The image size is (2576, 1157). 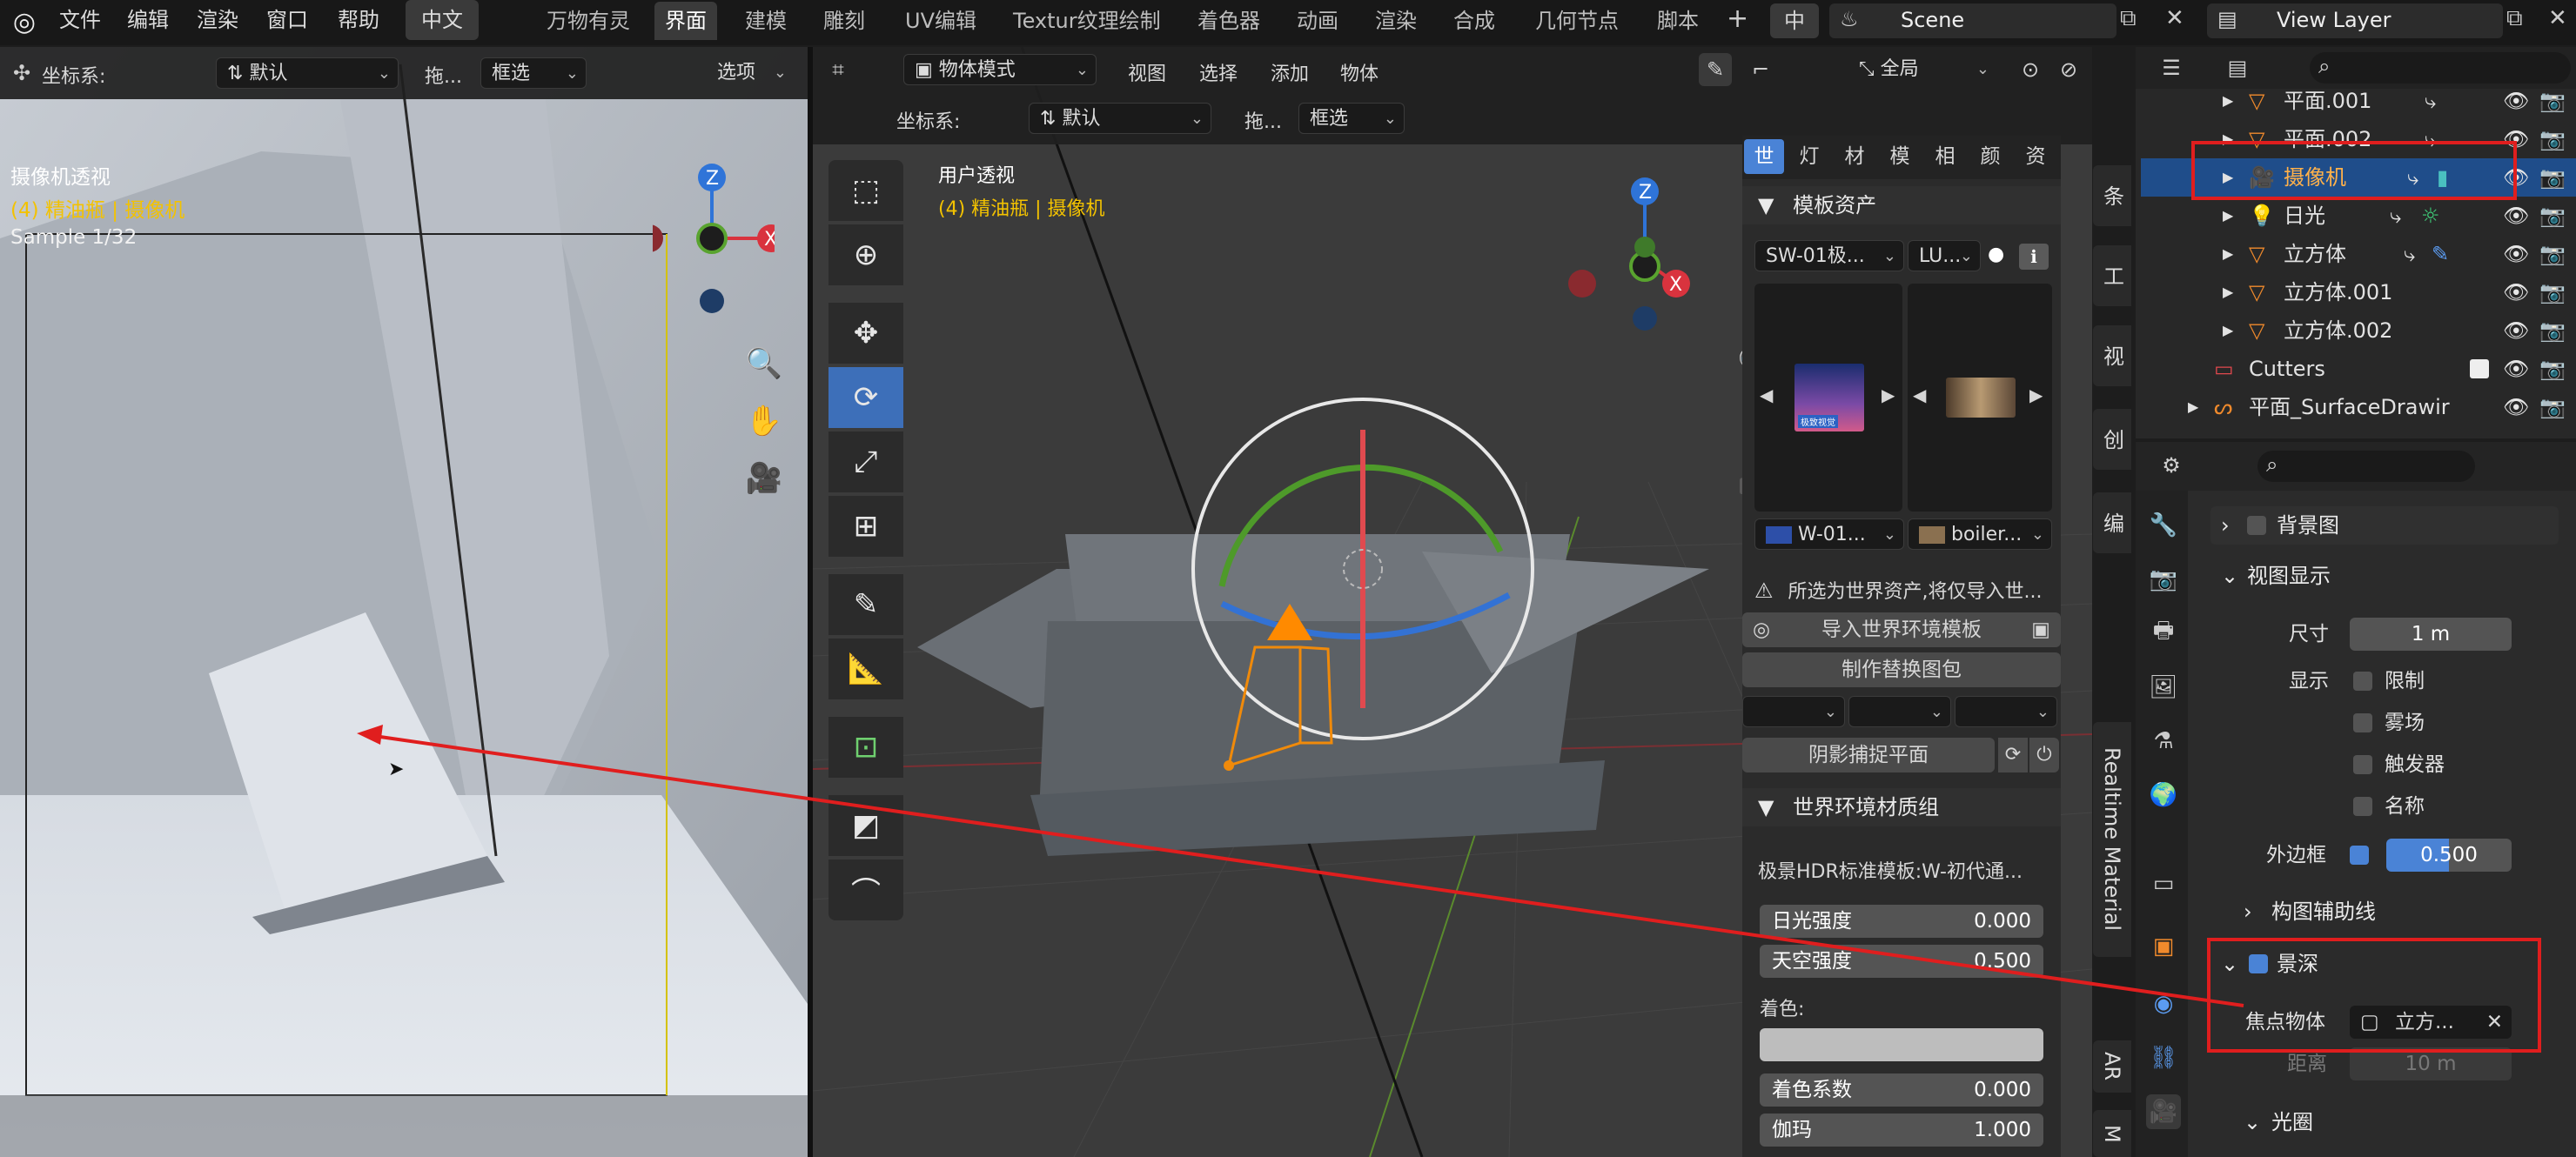 What do you see at coordinates (2163, 946) in the screenshot?
I see `object-icon: ▣` at bounding box center [2163, 946].